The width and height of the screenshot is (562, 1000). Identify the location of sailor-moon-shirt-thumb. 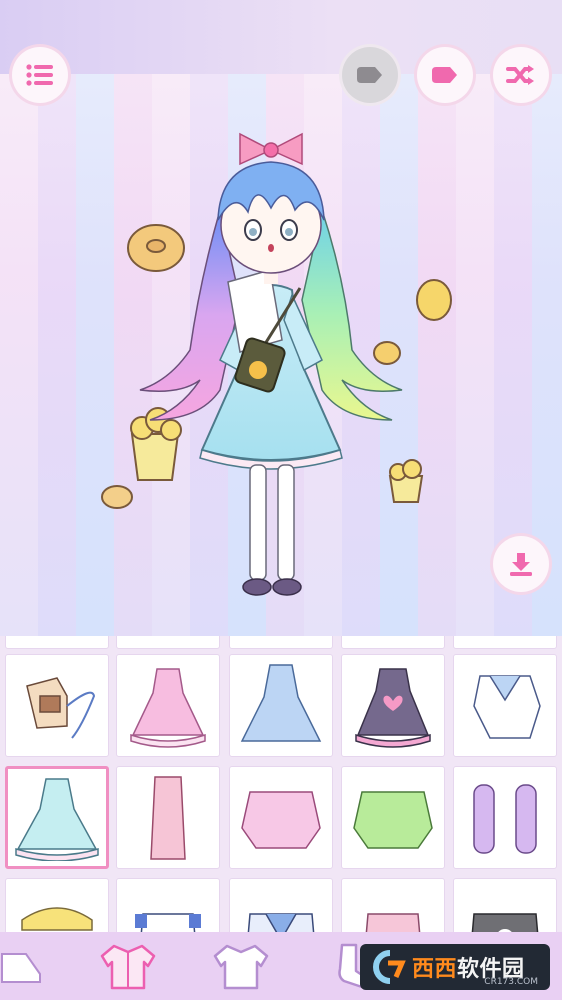
(281, 922).